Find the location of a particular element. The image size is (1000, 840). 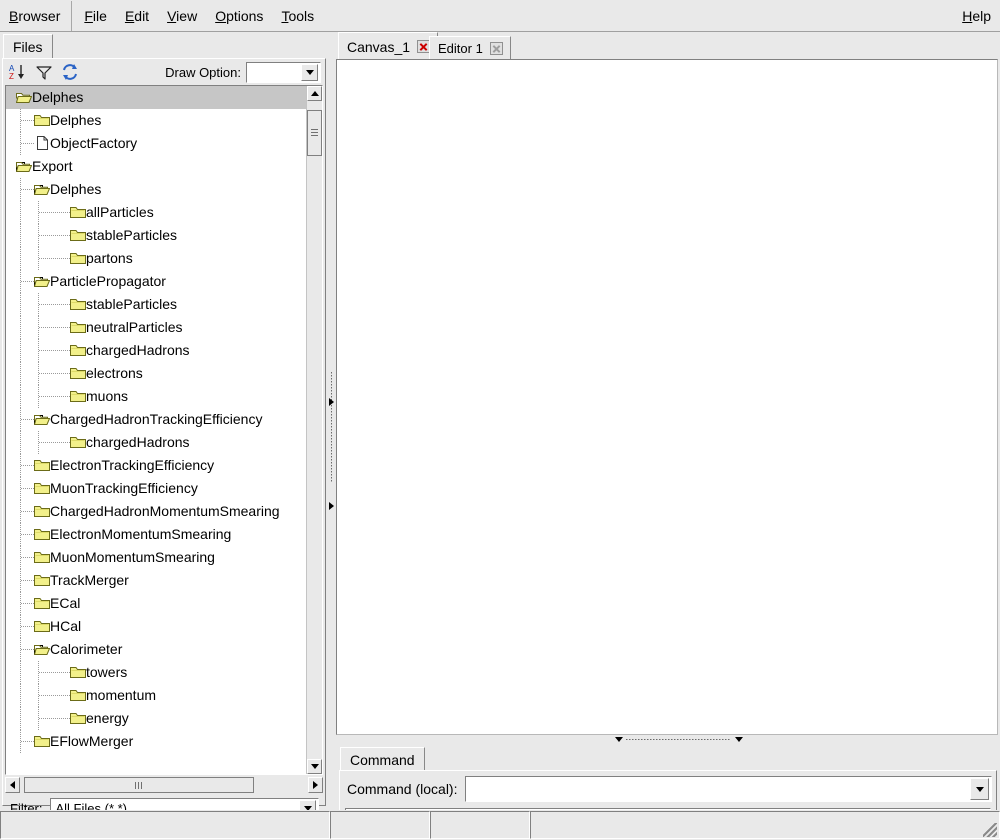

tree-item: ChargedHadronTrackingEfficiency is located at coordinates (157, 419).